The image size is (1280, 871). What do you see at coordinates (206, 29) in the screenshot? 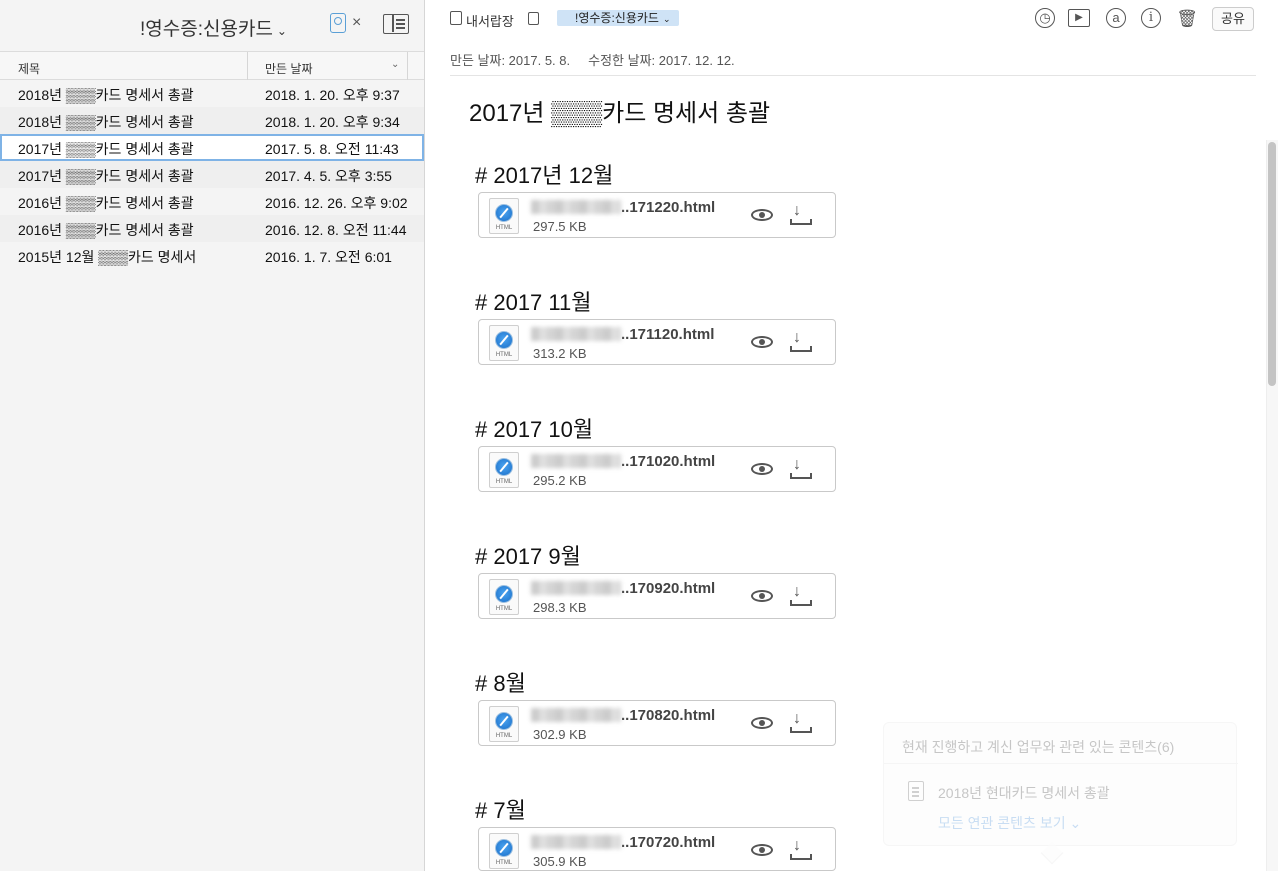
I see `notebook-title: !영수증:신용카드` at bounding box center [206, 29].